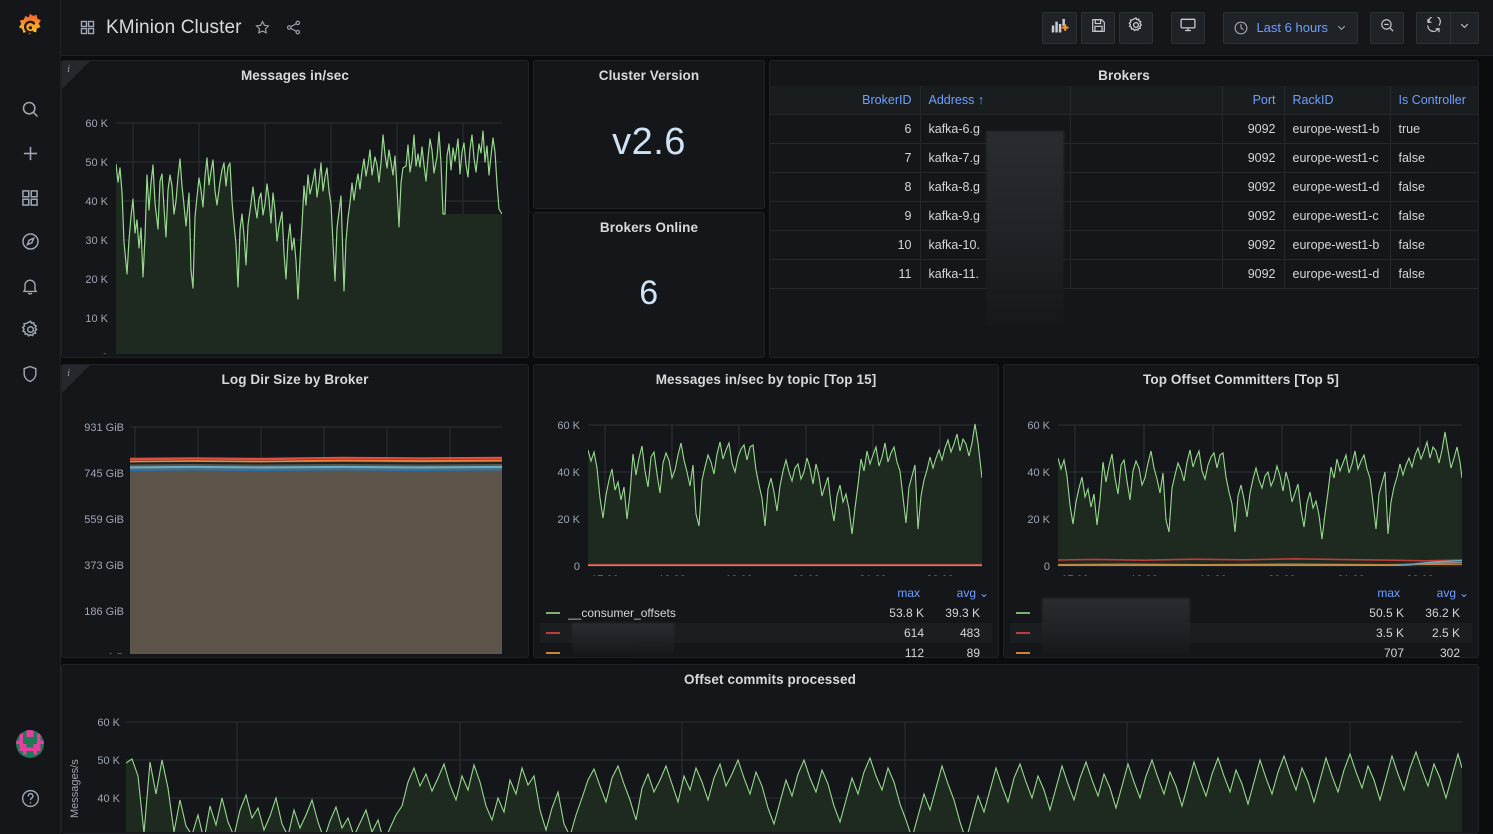 Image resolution: width=1493 pixels, height=834 pixels. I want to click on search-icon, so click(30, 112).